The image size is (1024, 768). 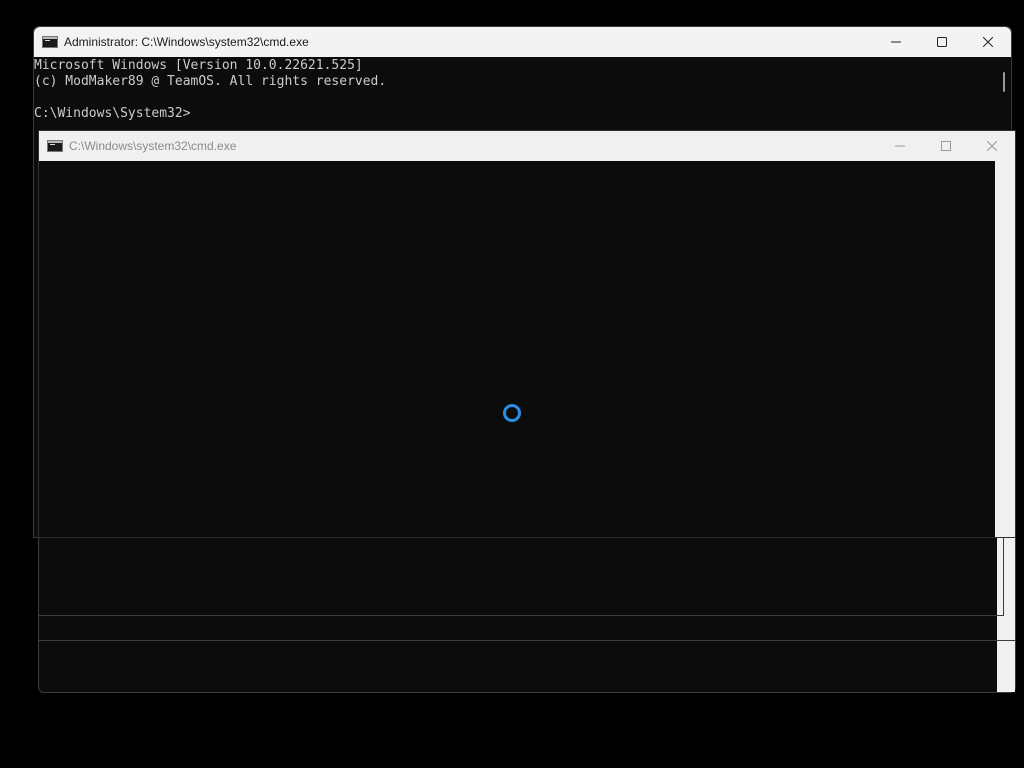 What do you see at coordinates (112, 113) in the screenshot?
I see `console-prompt: C:\Windows\System32>` at bounding box center [112, 113].